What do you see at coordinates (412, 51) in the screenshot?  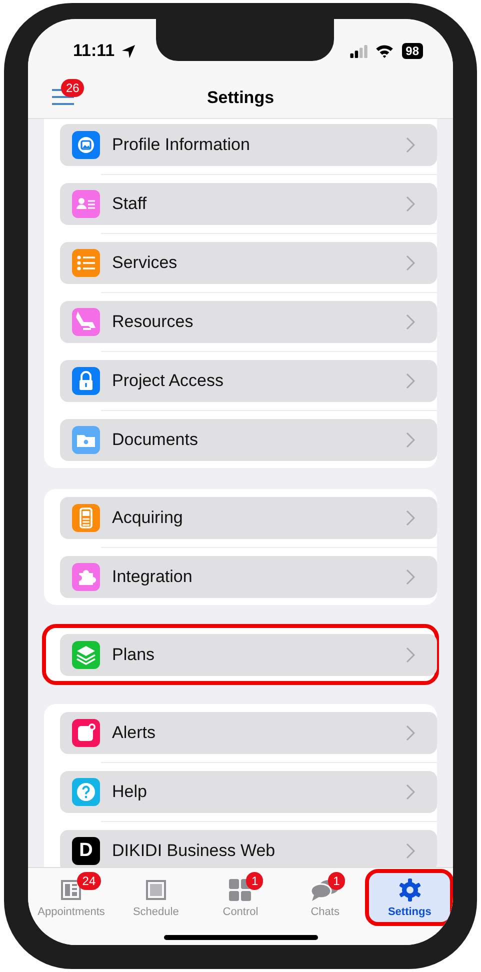 I see `battery-level: 98` at bounding box center [412, 51].